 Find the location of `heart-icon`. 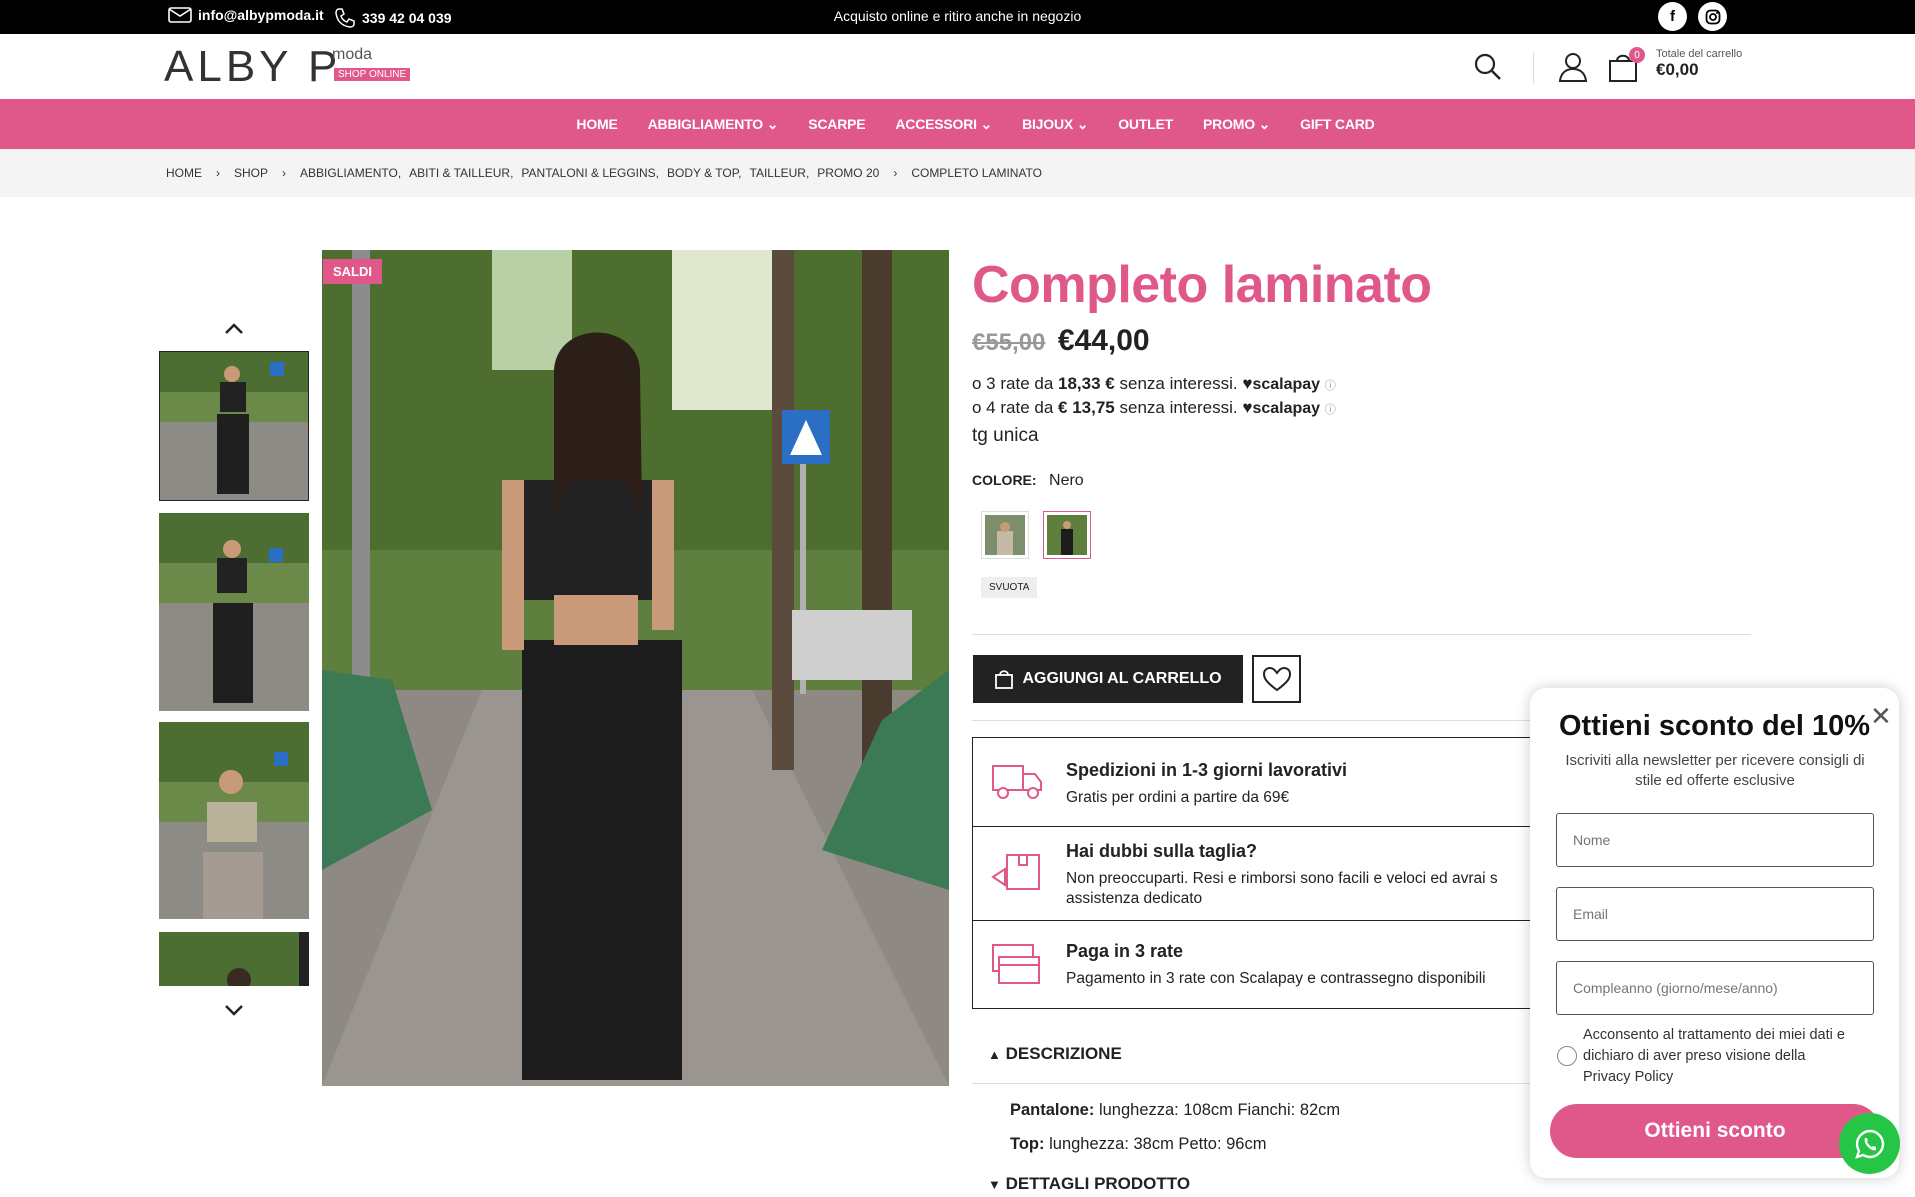

heart-icon is located at coordinates (1276, 679).